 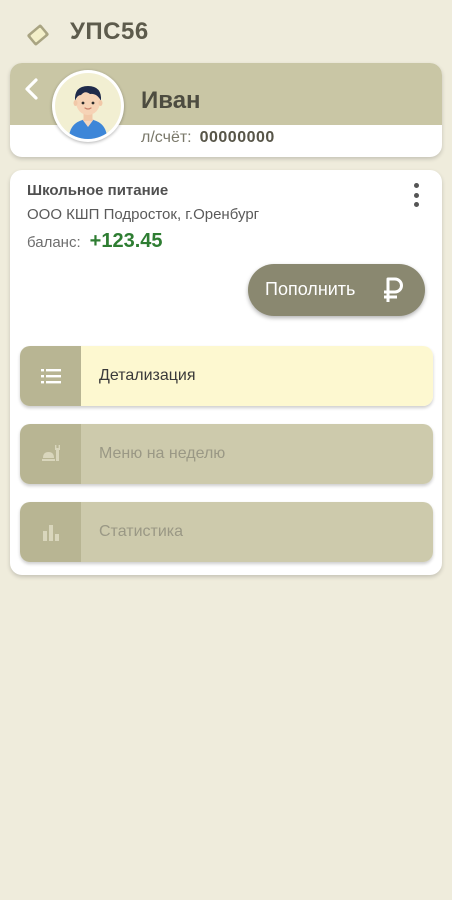 What do you see at coordinates (257, 454) in the screenshot?
I see `weekly-menu-label: Меню на неделю` at bounding box center [257, 454].